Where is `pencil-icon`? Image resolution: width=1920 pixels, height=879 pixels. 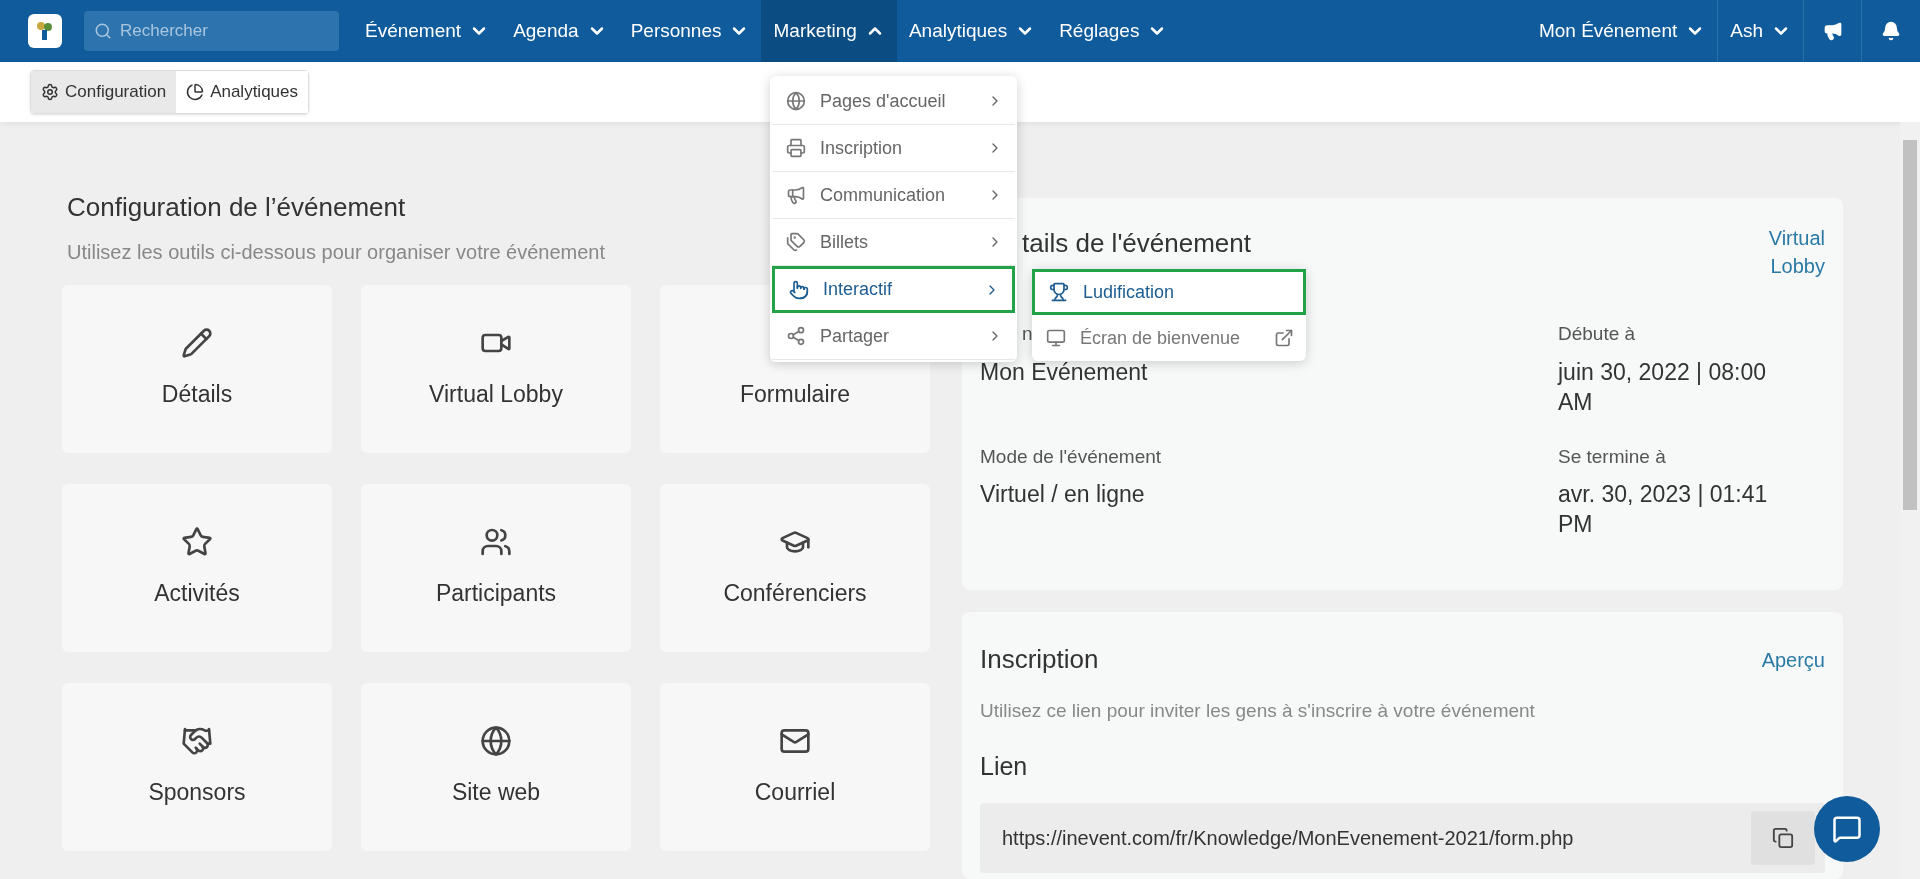
pencil-icon is located at coordinates (197, 342).